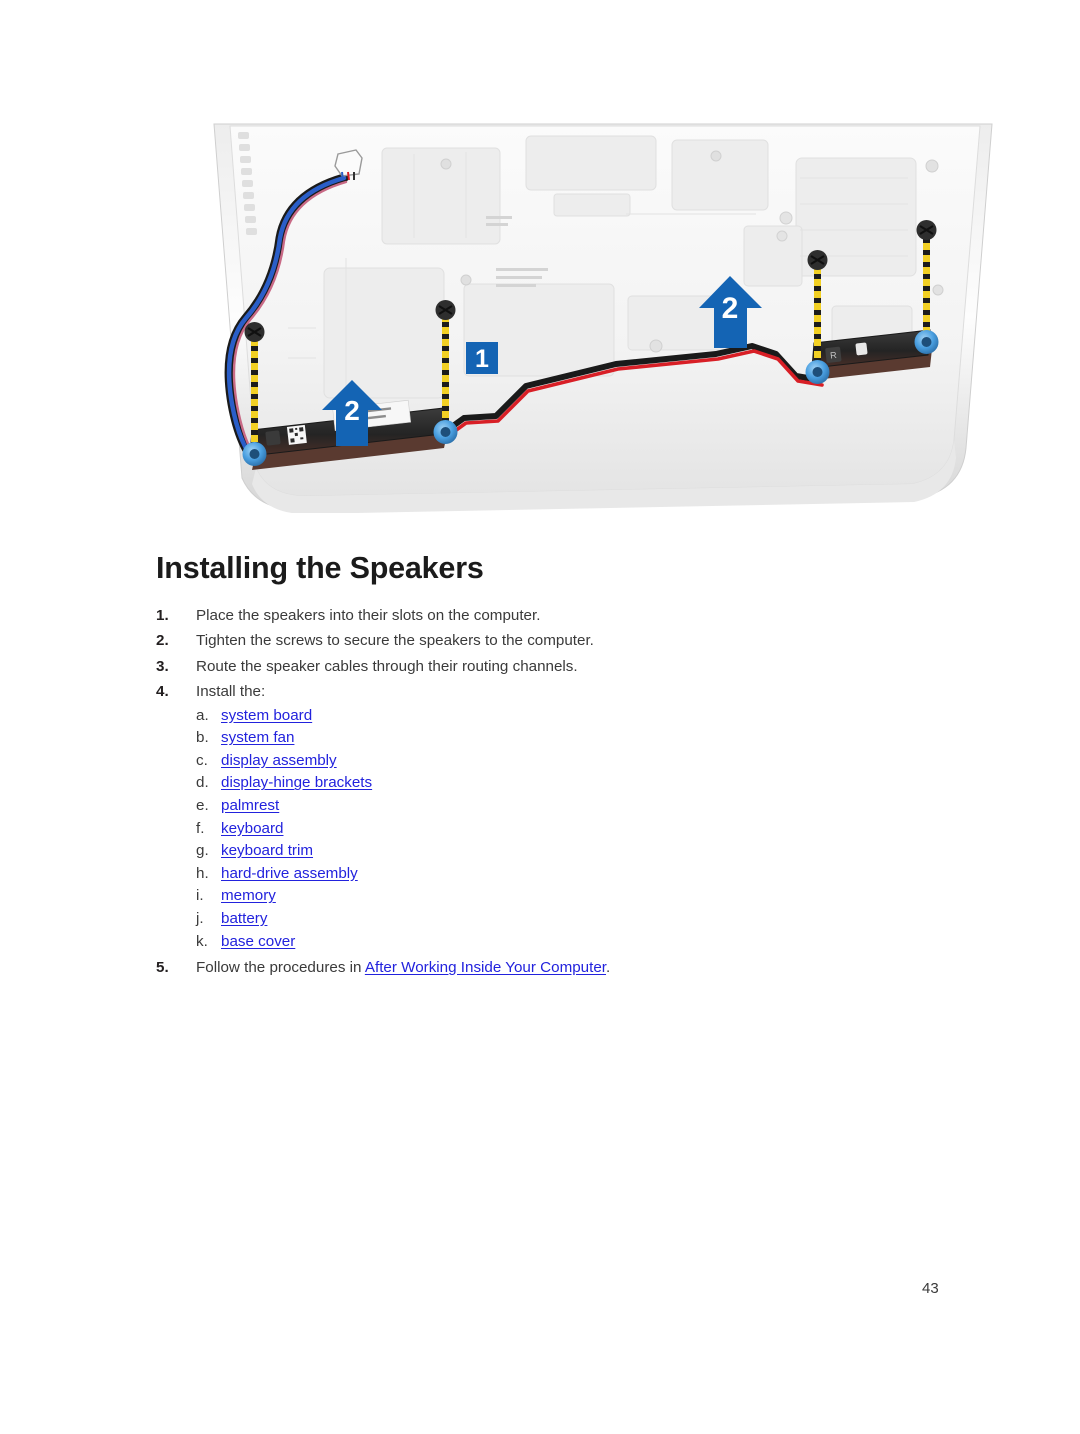 The image size is (1080, 1434). What do you see at coordinates (566, 919) in the screenshot?
I see `list-item: j. battery` at bounding box center [566, 919].